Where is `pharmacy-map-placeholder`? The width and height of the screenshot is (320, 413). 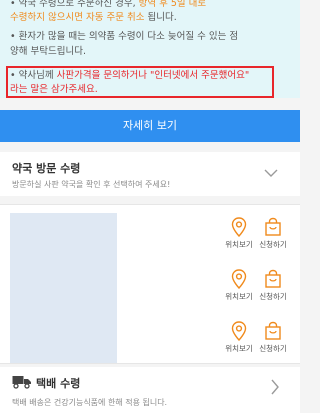
pharmacy-map-placeholder is located at coordinates (63, 288).